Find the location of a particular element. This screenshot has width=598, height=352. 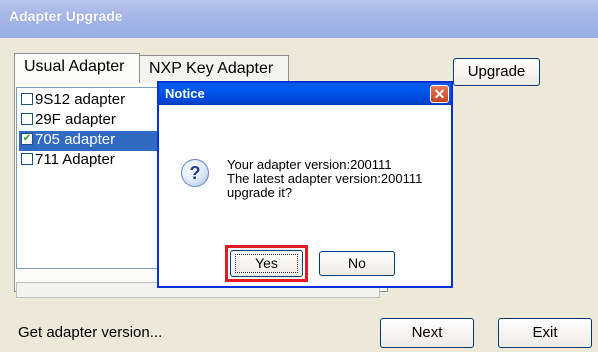

list-item: 9S12 adapter is located at coordinates (93, 101).